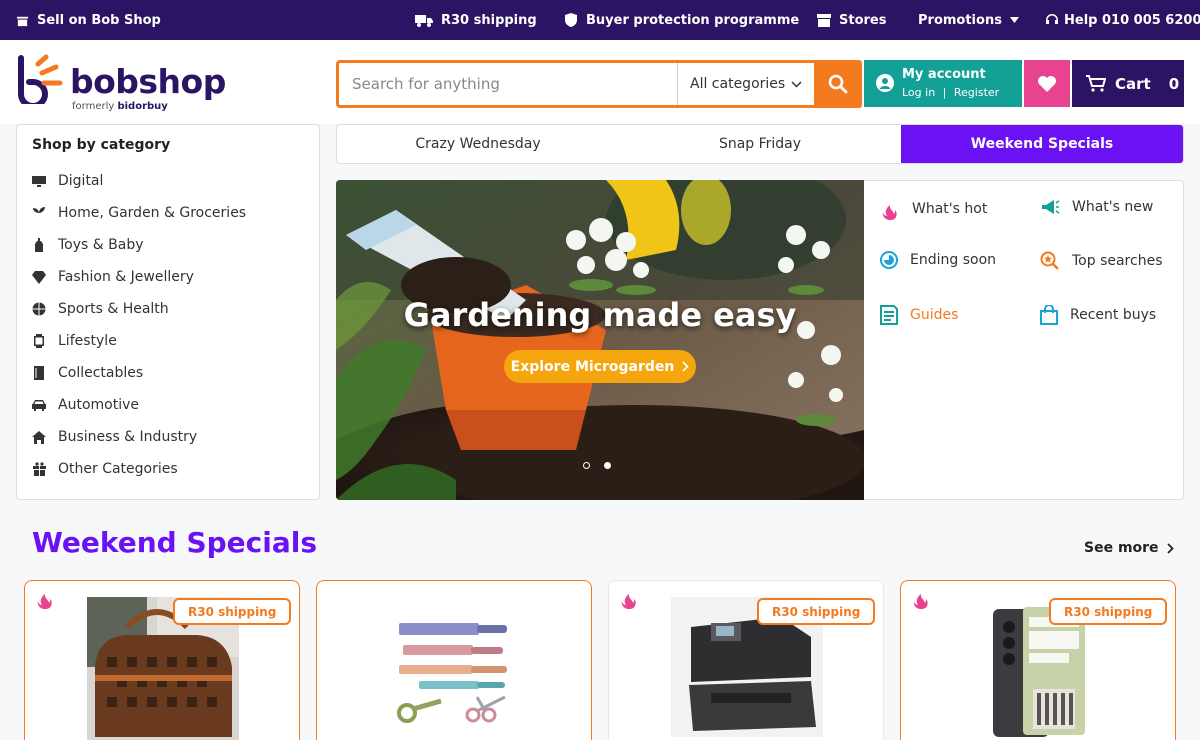 The height and width of the screenshot is (740, 1200). What do you see at coordinates (118, 469) in the screenshot?
I see `category-label: Other Categories` at bounding box center [118, 469].